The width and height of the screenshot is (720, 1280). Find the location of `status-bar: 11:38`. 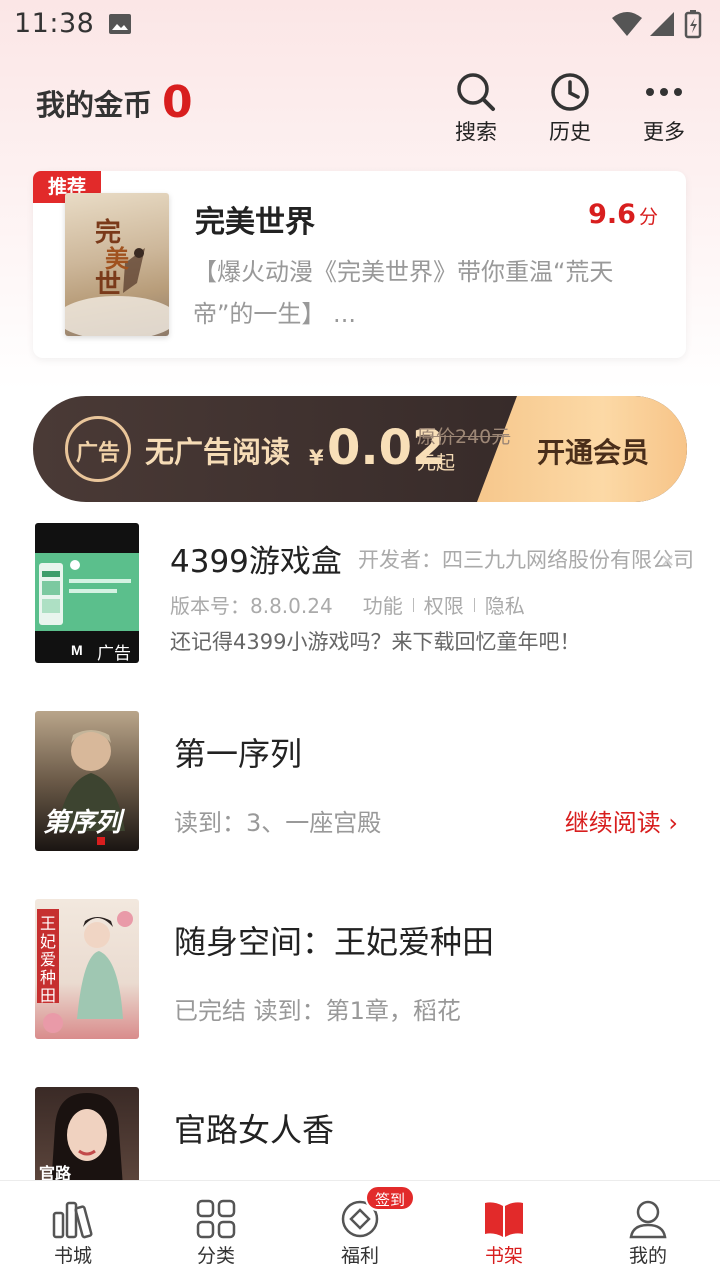

status-bar: 11:38 is located at coordinates (360, 25).